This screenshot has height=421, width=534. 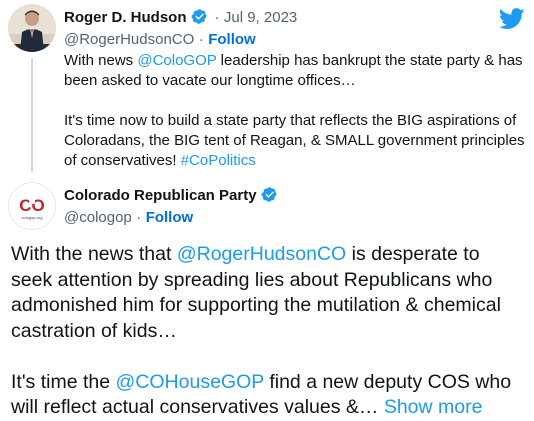 What do you see at coordinates (32, 217) in the screenshot?
I see `avatar-subtext: cologop.org` at bounding box center [32, 217].